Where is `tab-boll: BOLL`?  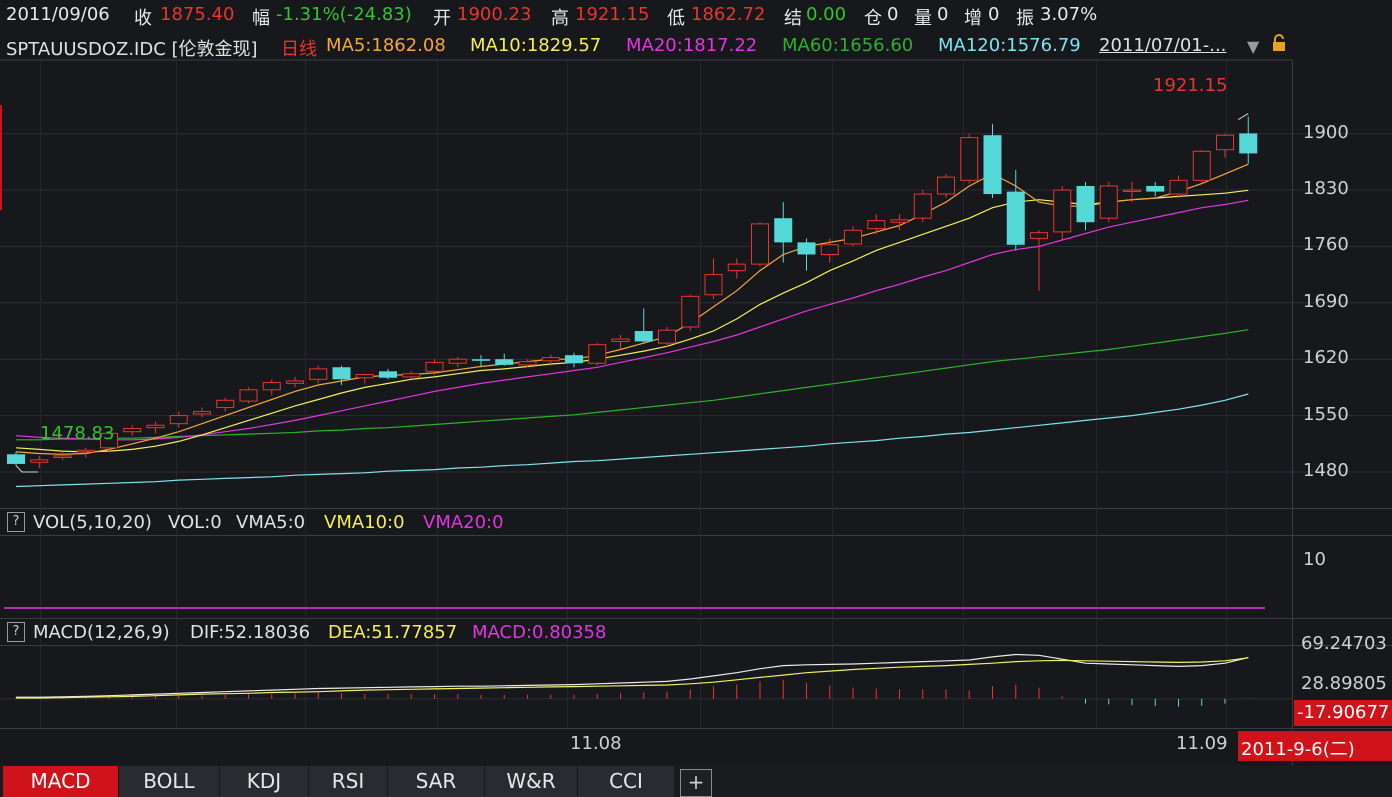
tab-boll: BOLL is located at coordinates (169, 781).